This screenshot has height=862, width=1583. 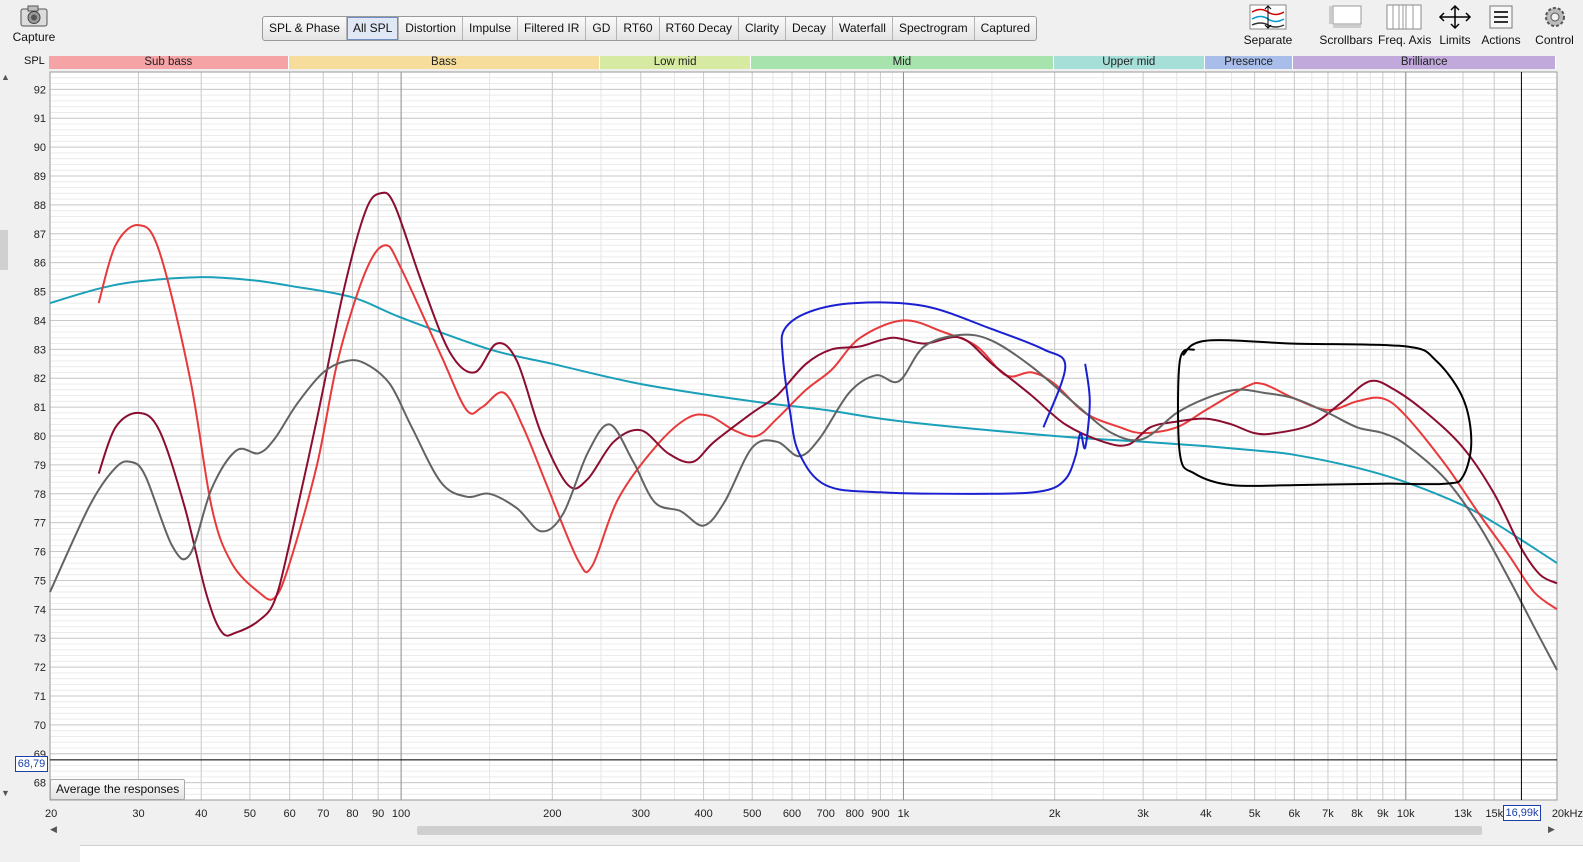 What do you see at coordinates (40, 119) in the screenshot?
I see `y-tick-label: 91` at bounding box center [40, 119].